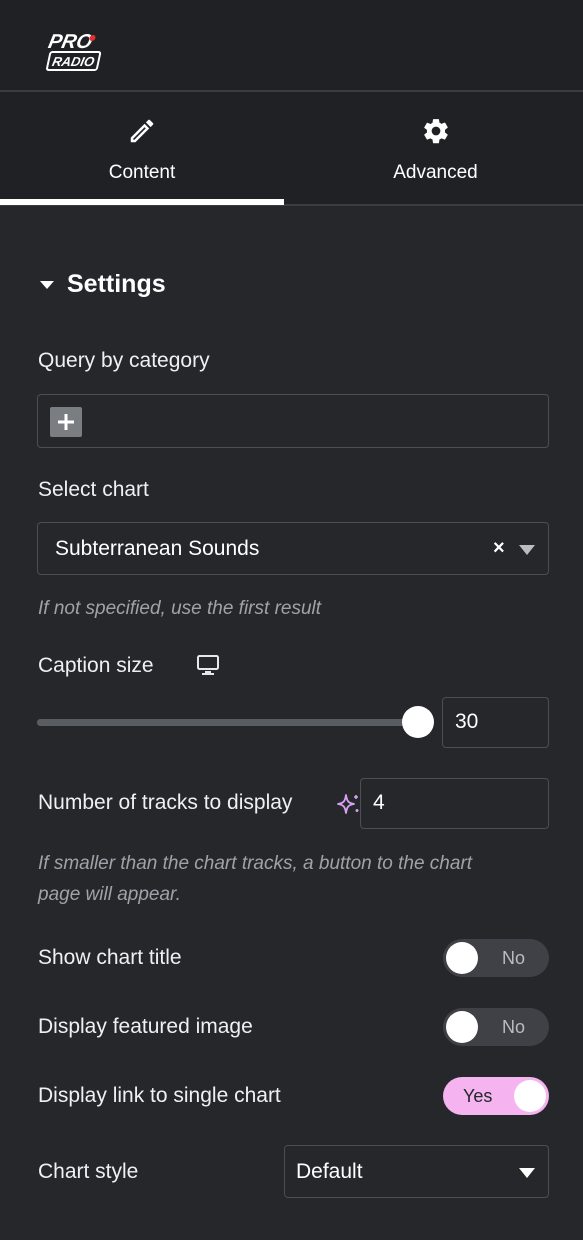  Describe the element at coordinates (124, 360) in the screenshot. I see `query-label: Query by category` at that location.